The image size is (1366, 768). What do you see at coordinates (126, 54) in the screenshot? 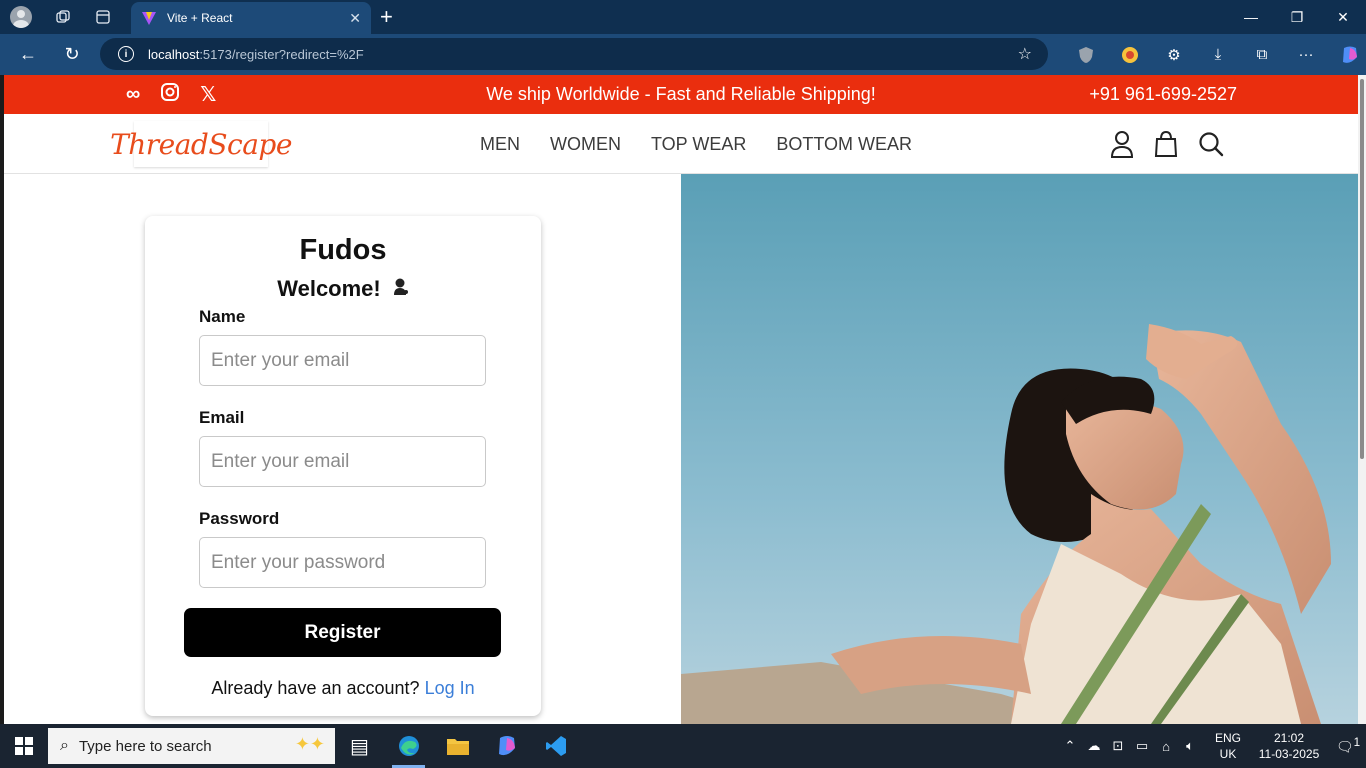
I see `site-info-icon: i` at bounding box center [126, 54].